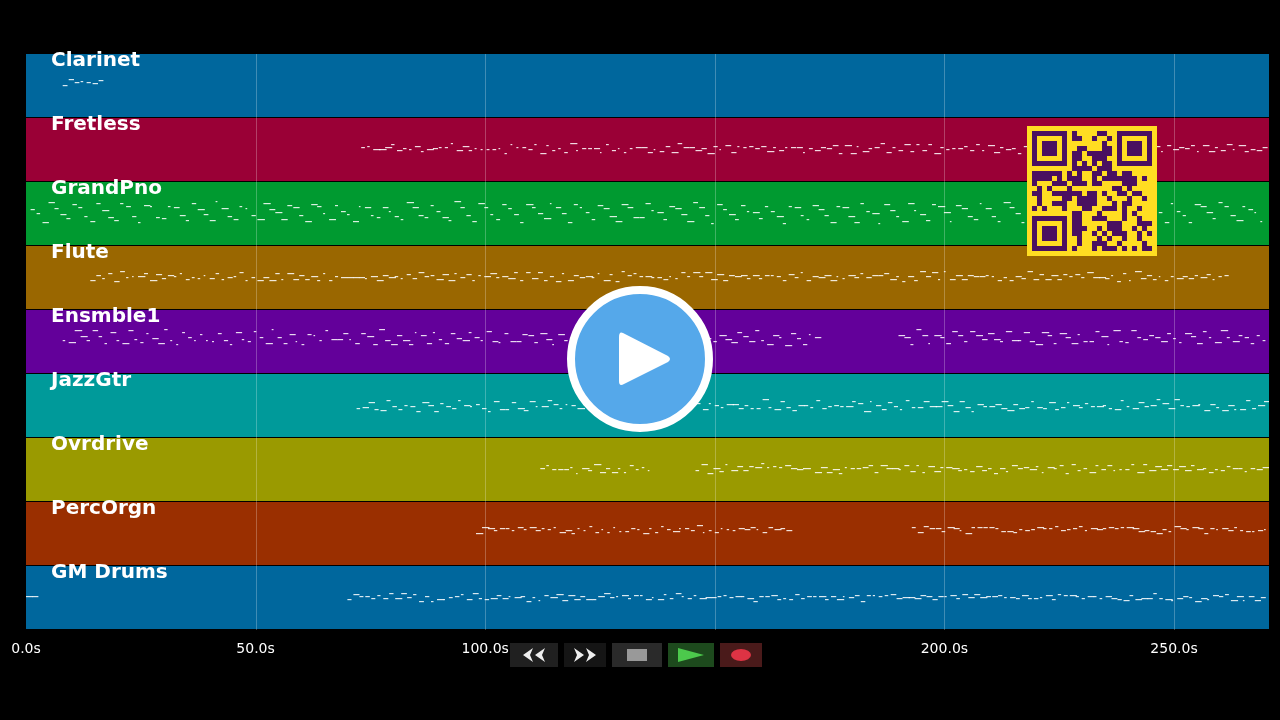 This screenshot has width=1280, height=720. What do you see at coordinates (1174, 648) in the screenshot?
I see `time-tick-label: 250.0s` at bounding box center [1174, 648].